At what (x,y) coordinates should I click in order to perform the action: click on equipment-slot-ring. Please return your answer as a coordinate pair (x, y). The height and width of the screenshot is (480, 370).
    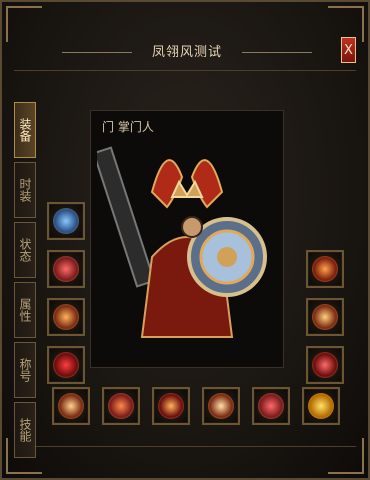
    Looking at the image, I should click on (66, 269).